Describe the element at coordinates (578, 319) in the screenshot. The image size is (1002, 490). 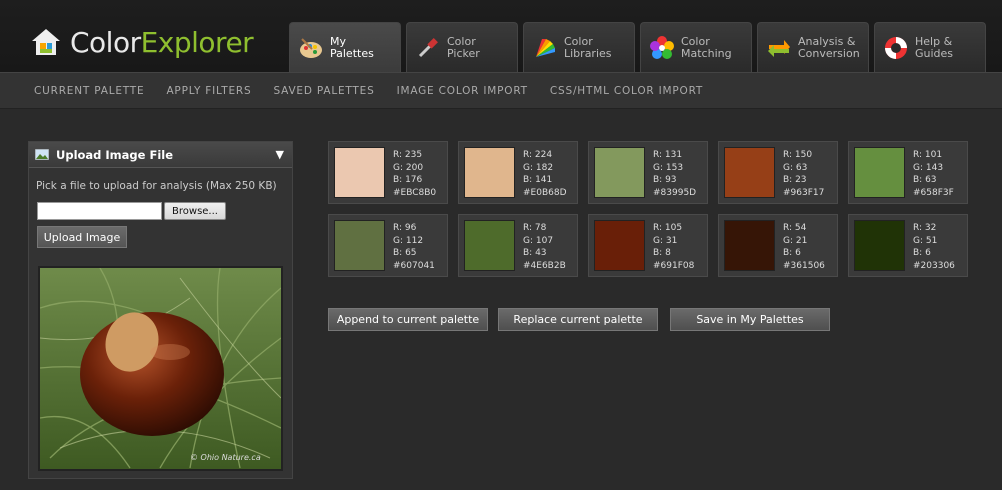
I see `replace-palette-button: Replace current palette` at that location.